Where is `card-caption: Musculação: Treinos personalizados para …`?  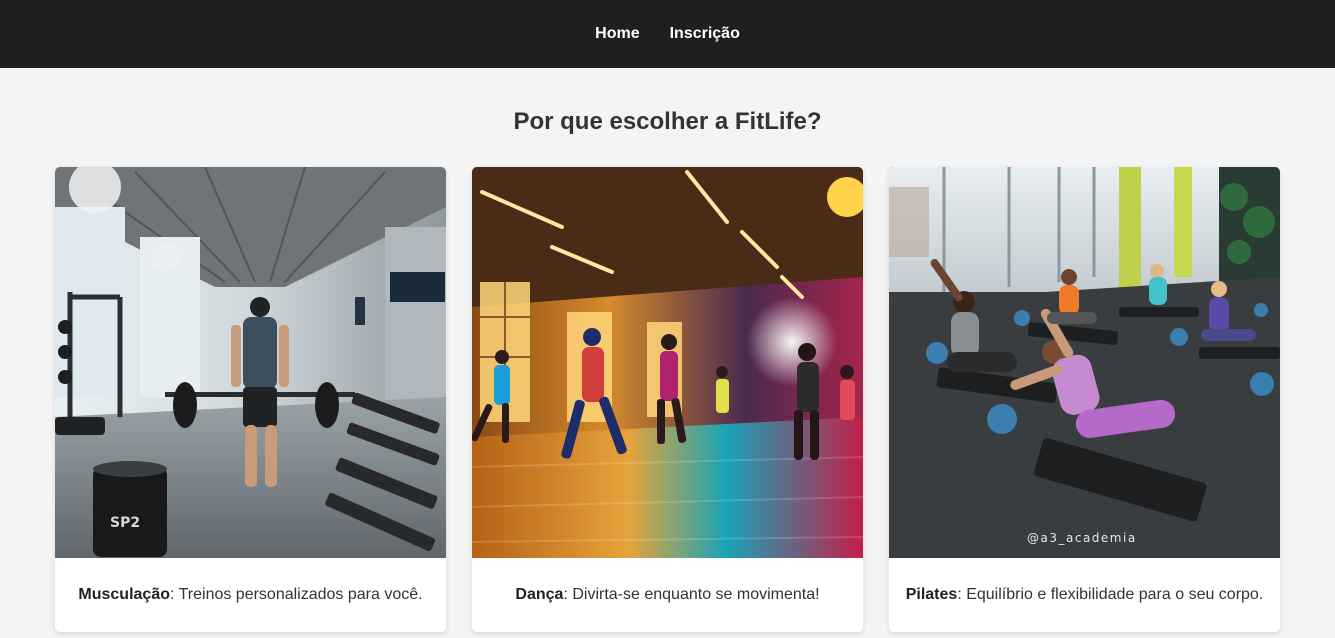 card-caption: Musculação: Treinos personalizados para … is located at coordinates (250, 595).